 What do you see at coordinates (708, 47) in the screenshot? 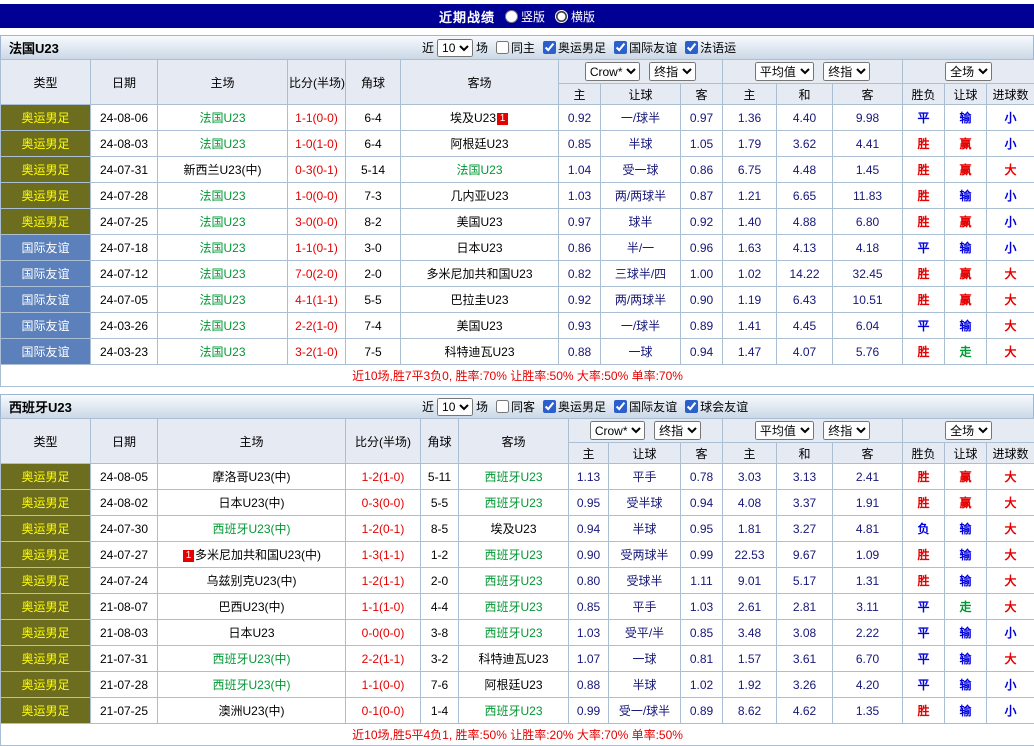
I see `league-other-option: 法语运` at bounding box center [708, 47].